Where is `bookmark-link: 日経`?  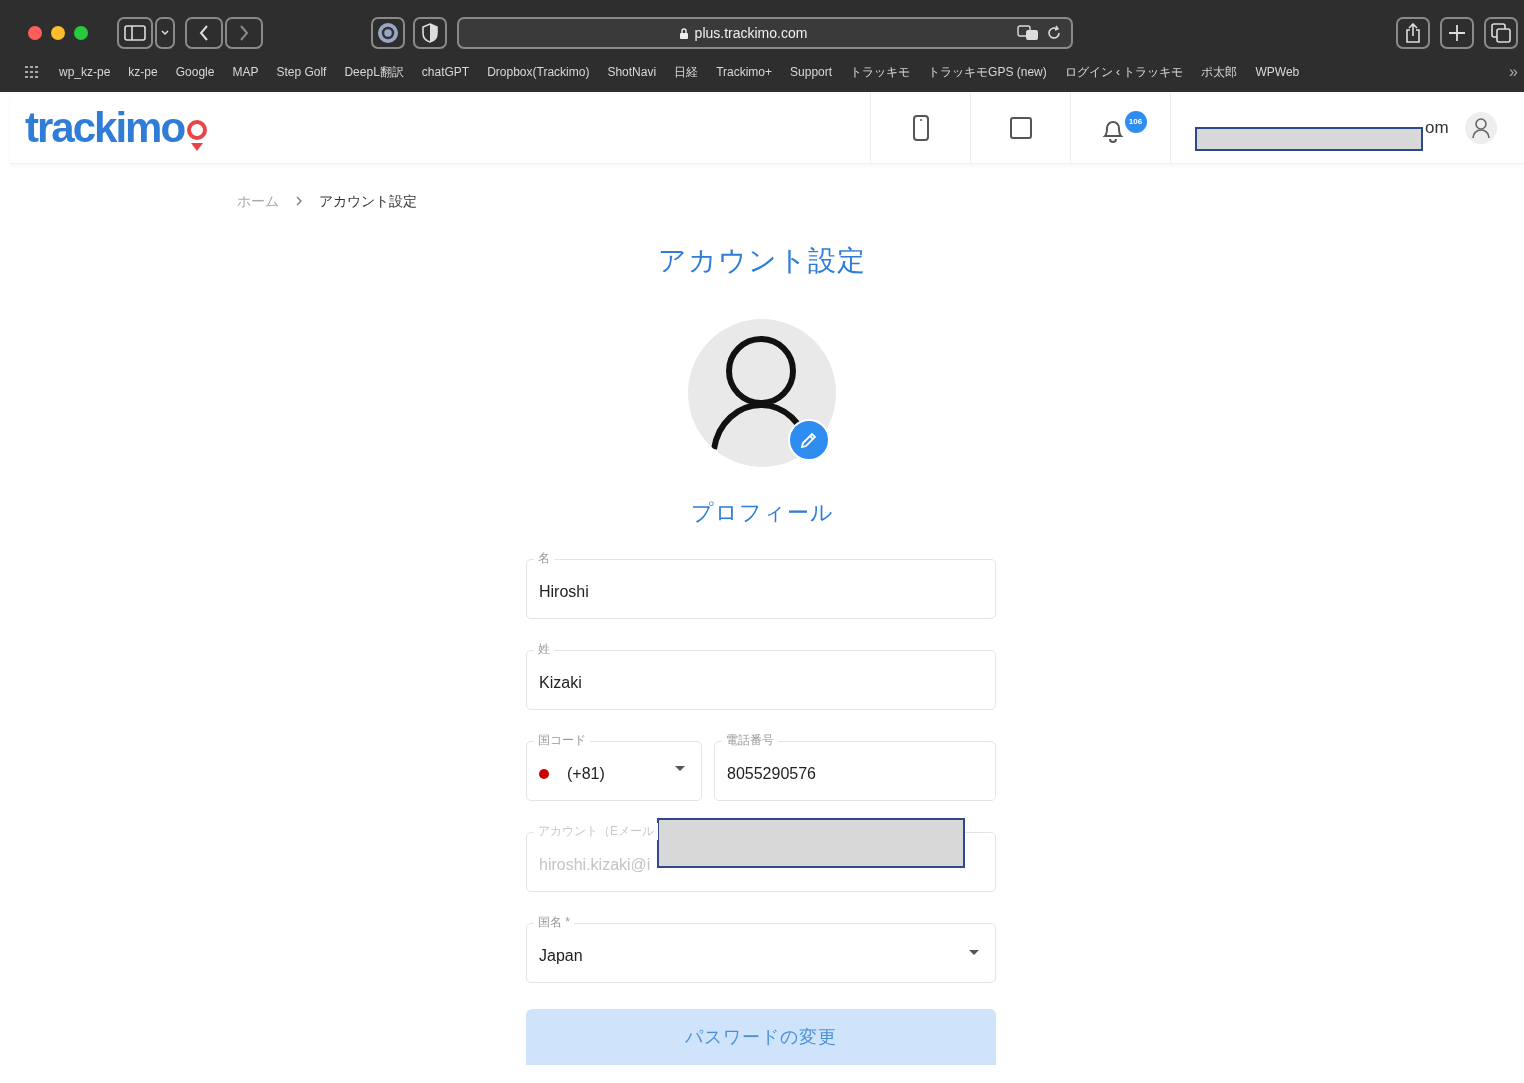
bookmark-link: 日経 is located at coordinates (686, 72).